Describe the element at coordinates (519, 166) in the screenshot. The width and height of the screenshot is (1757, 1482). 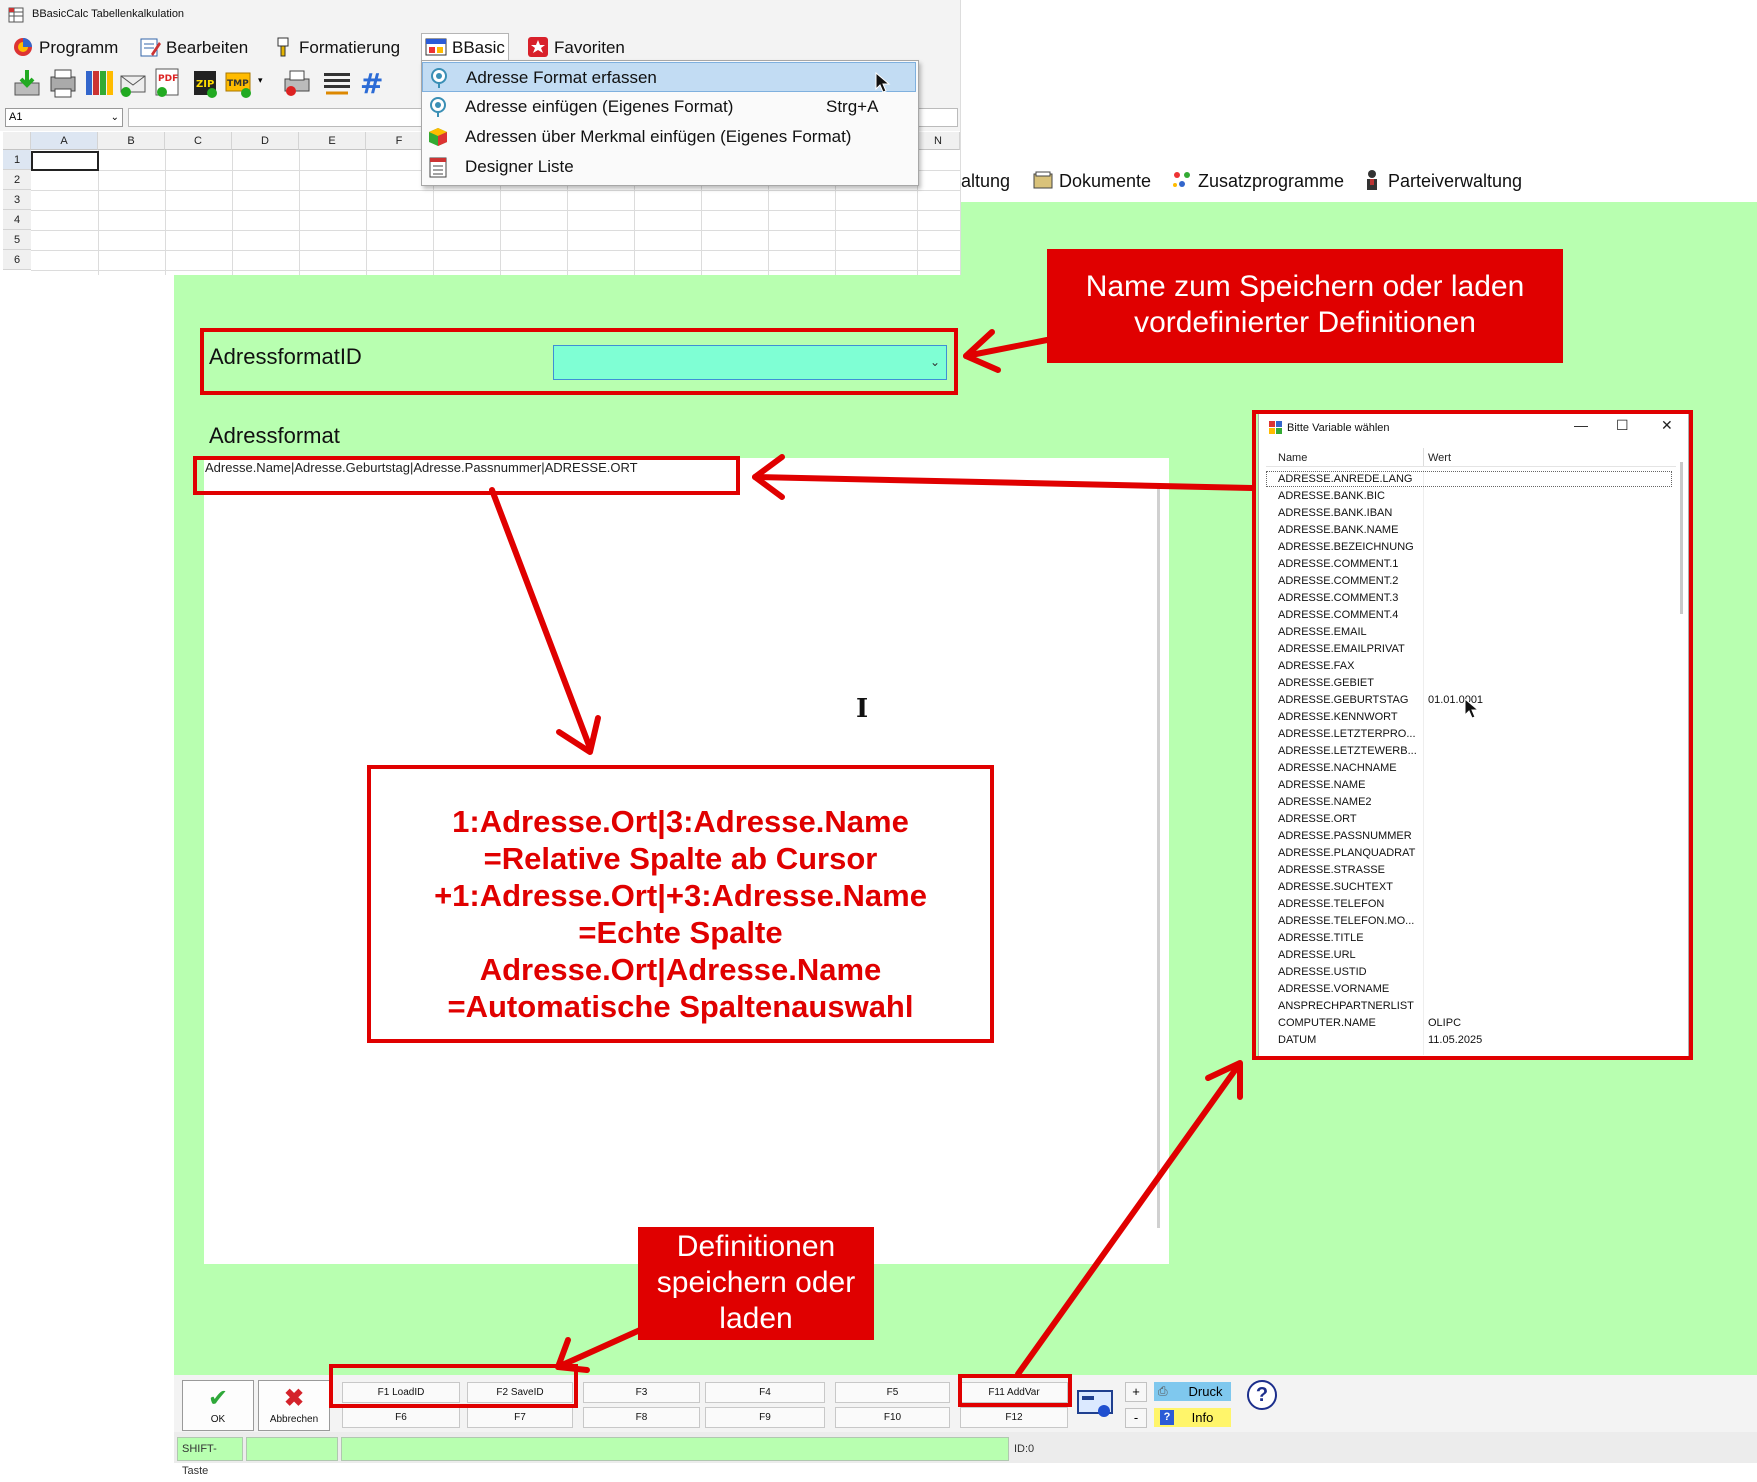
I see `menu-item-label: Designer Liste` at that location.